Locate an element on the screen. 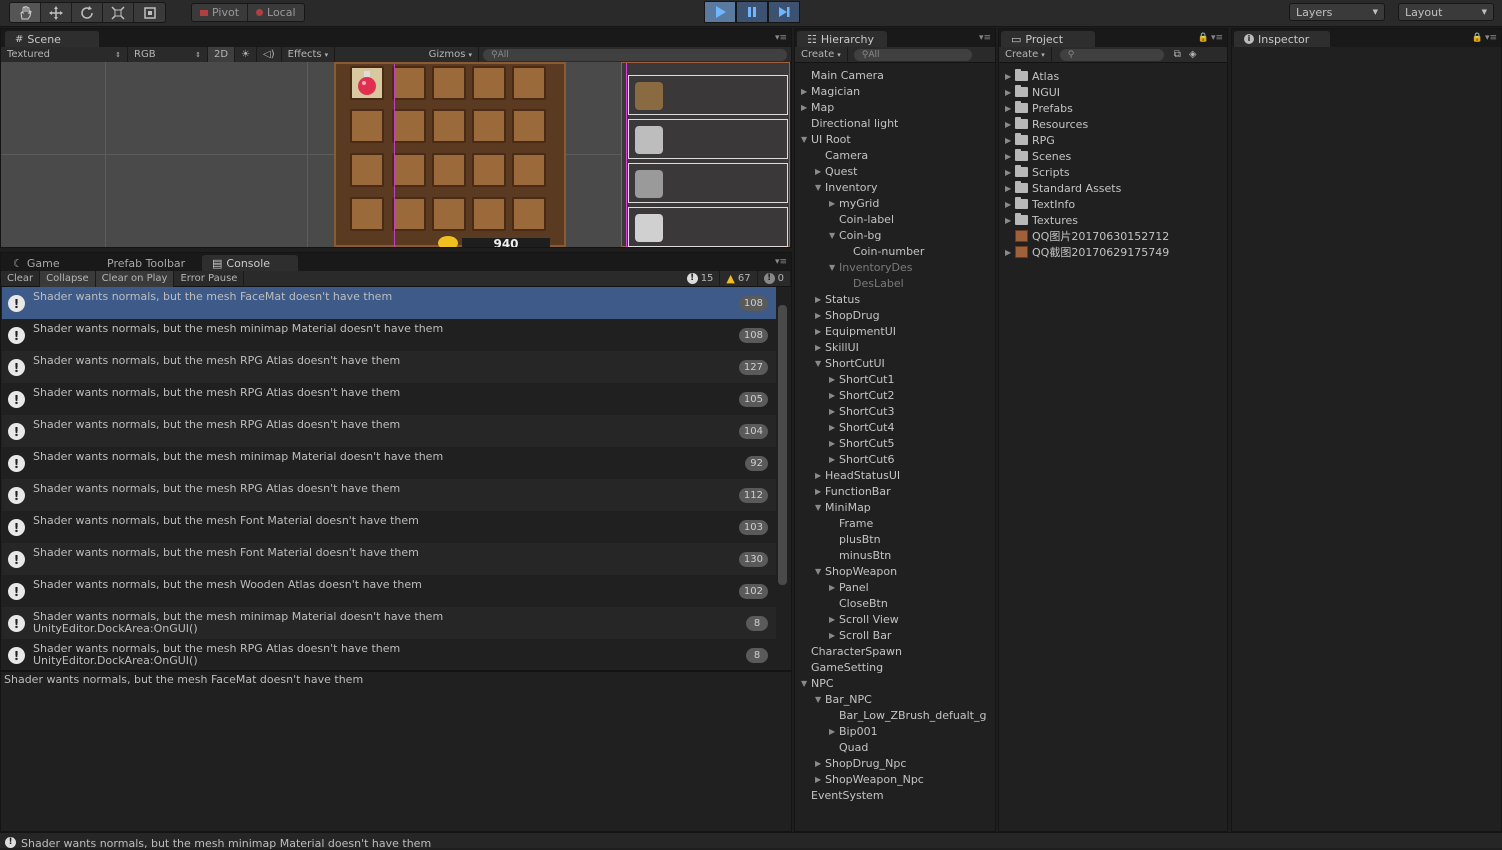 This screenshot has width=1502, height=850. project-item: ▶ NGUI is located at coordinates (1032, 92).